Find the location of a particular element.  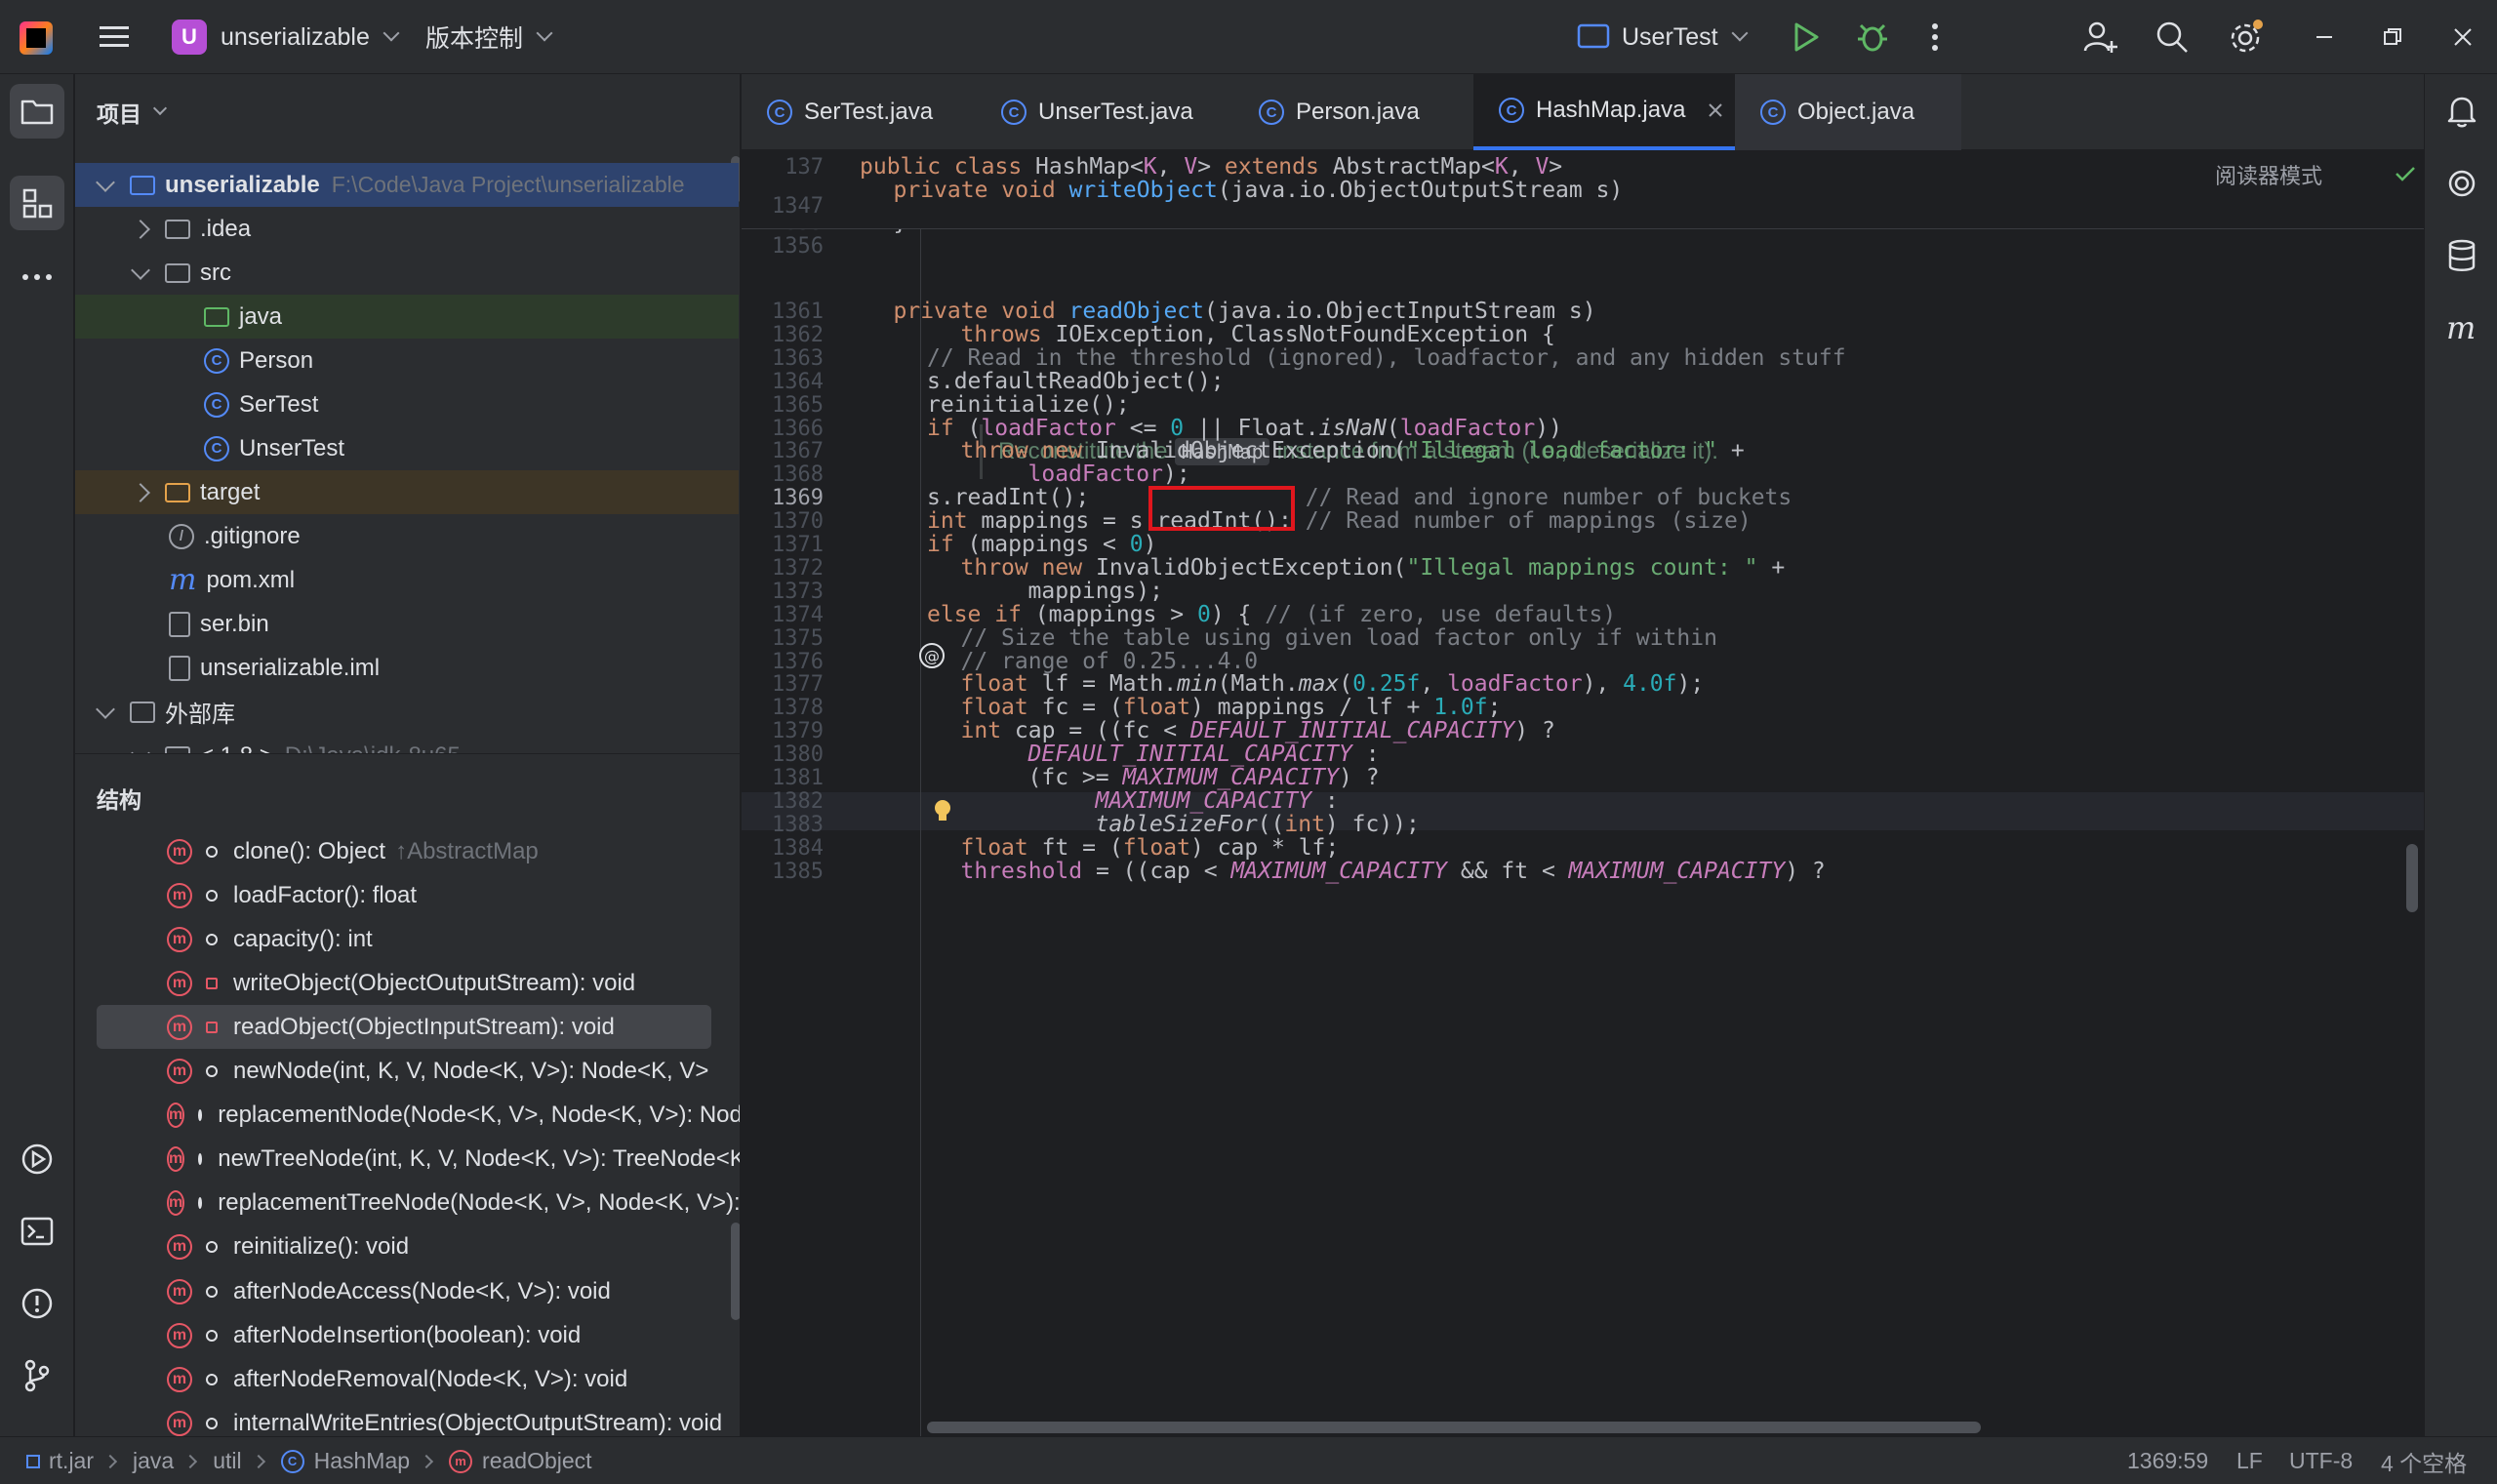

project-tool-button is located at coordinates (37, 111).